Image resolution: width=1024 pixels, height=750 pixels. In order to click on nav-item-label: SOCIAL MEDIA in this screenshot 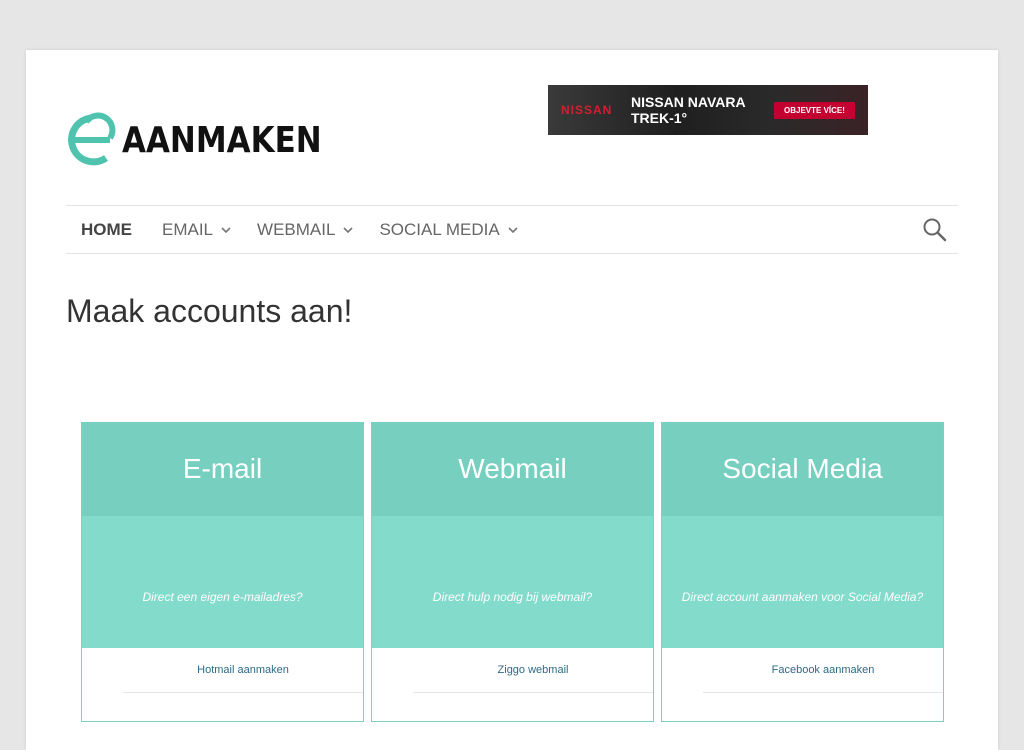, I will do `click(439, 229)`.